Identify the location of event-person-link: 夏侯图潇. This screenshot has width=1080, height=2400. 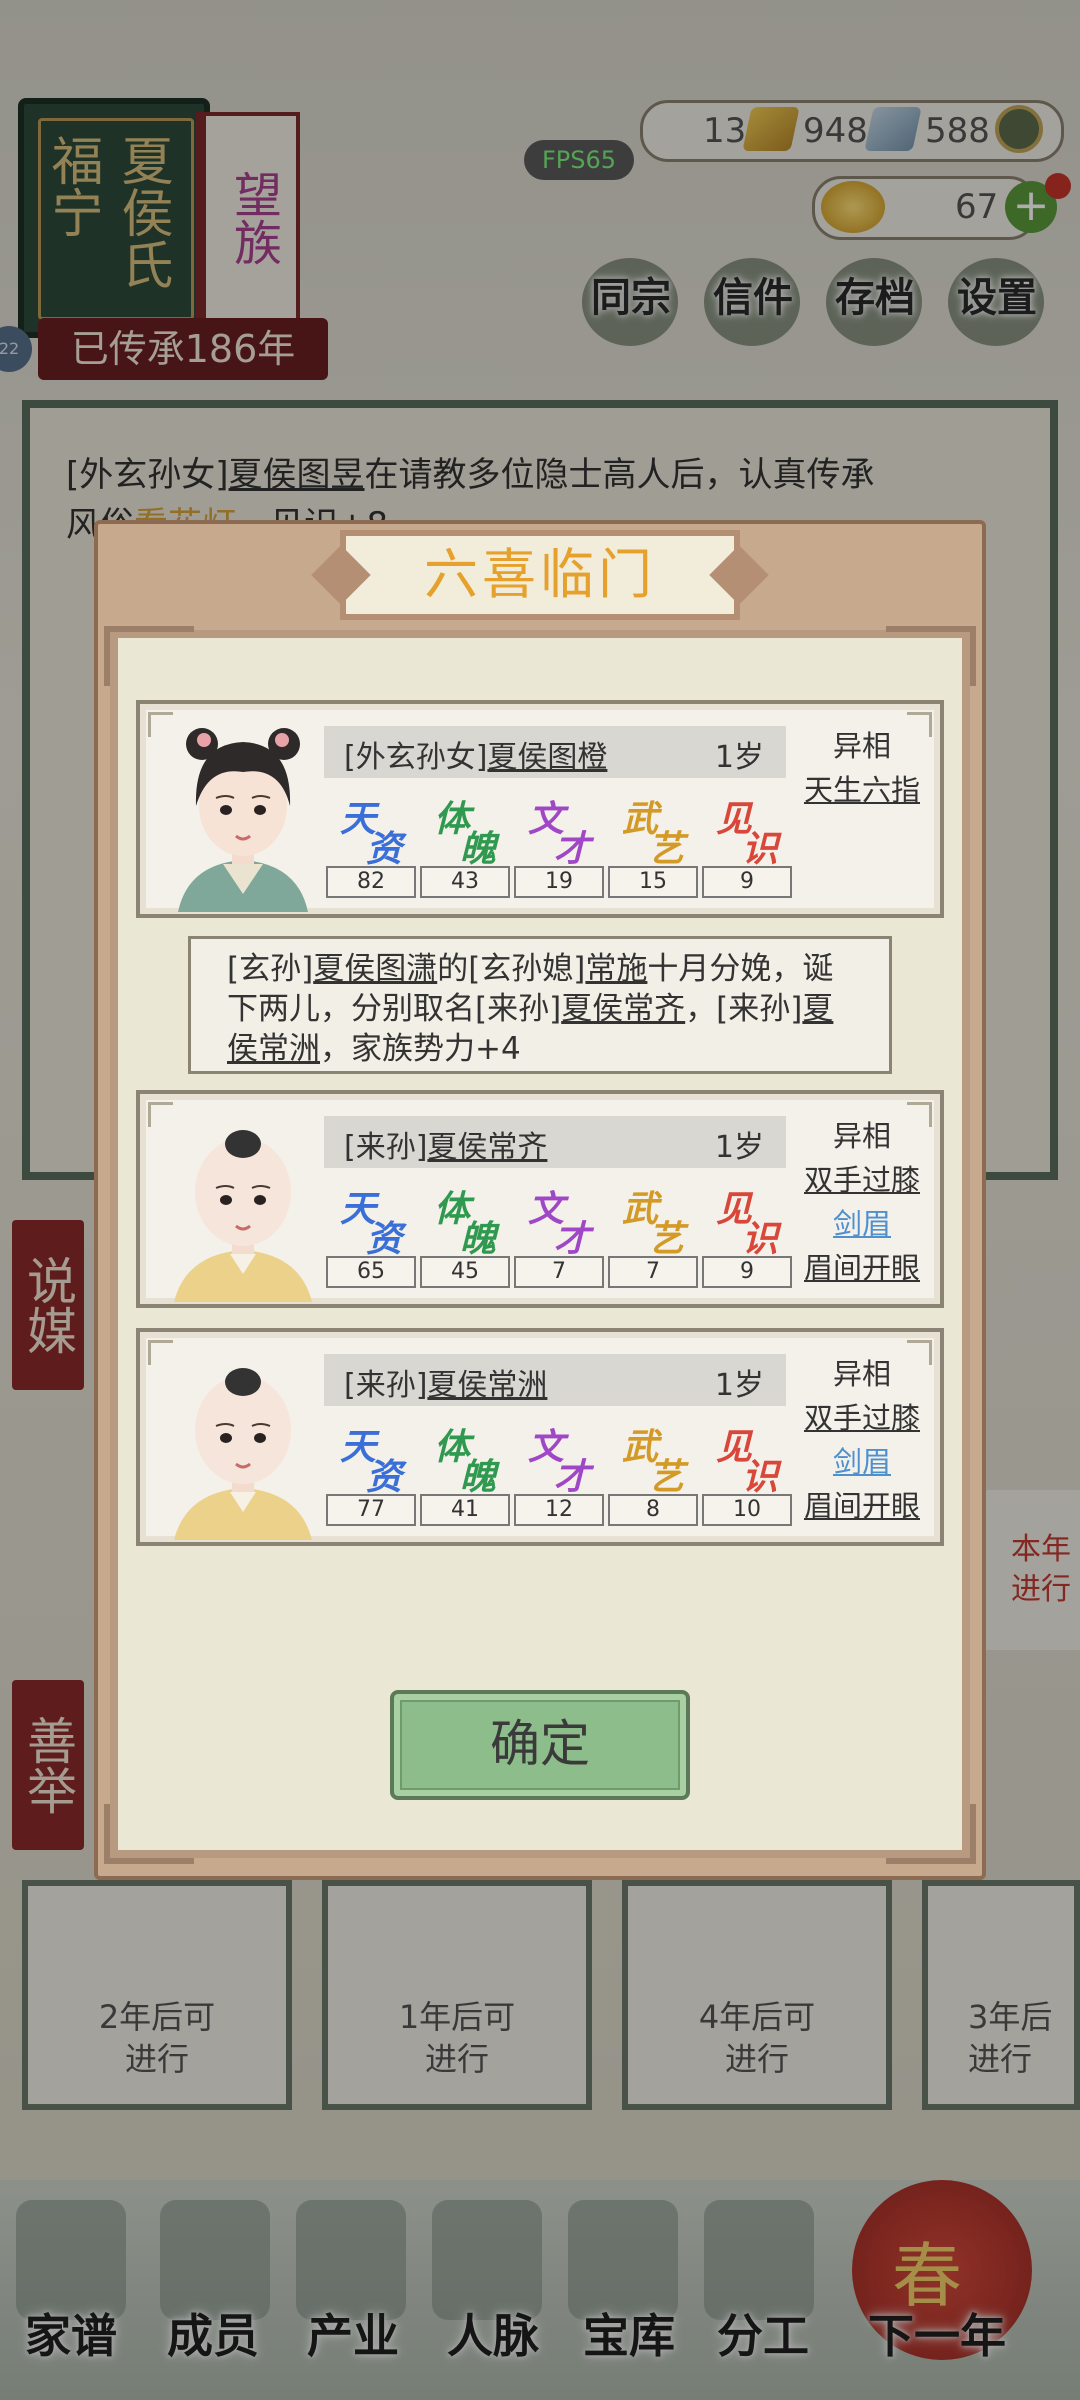
(375, 969).